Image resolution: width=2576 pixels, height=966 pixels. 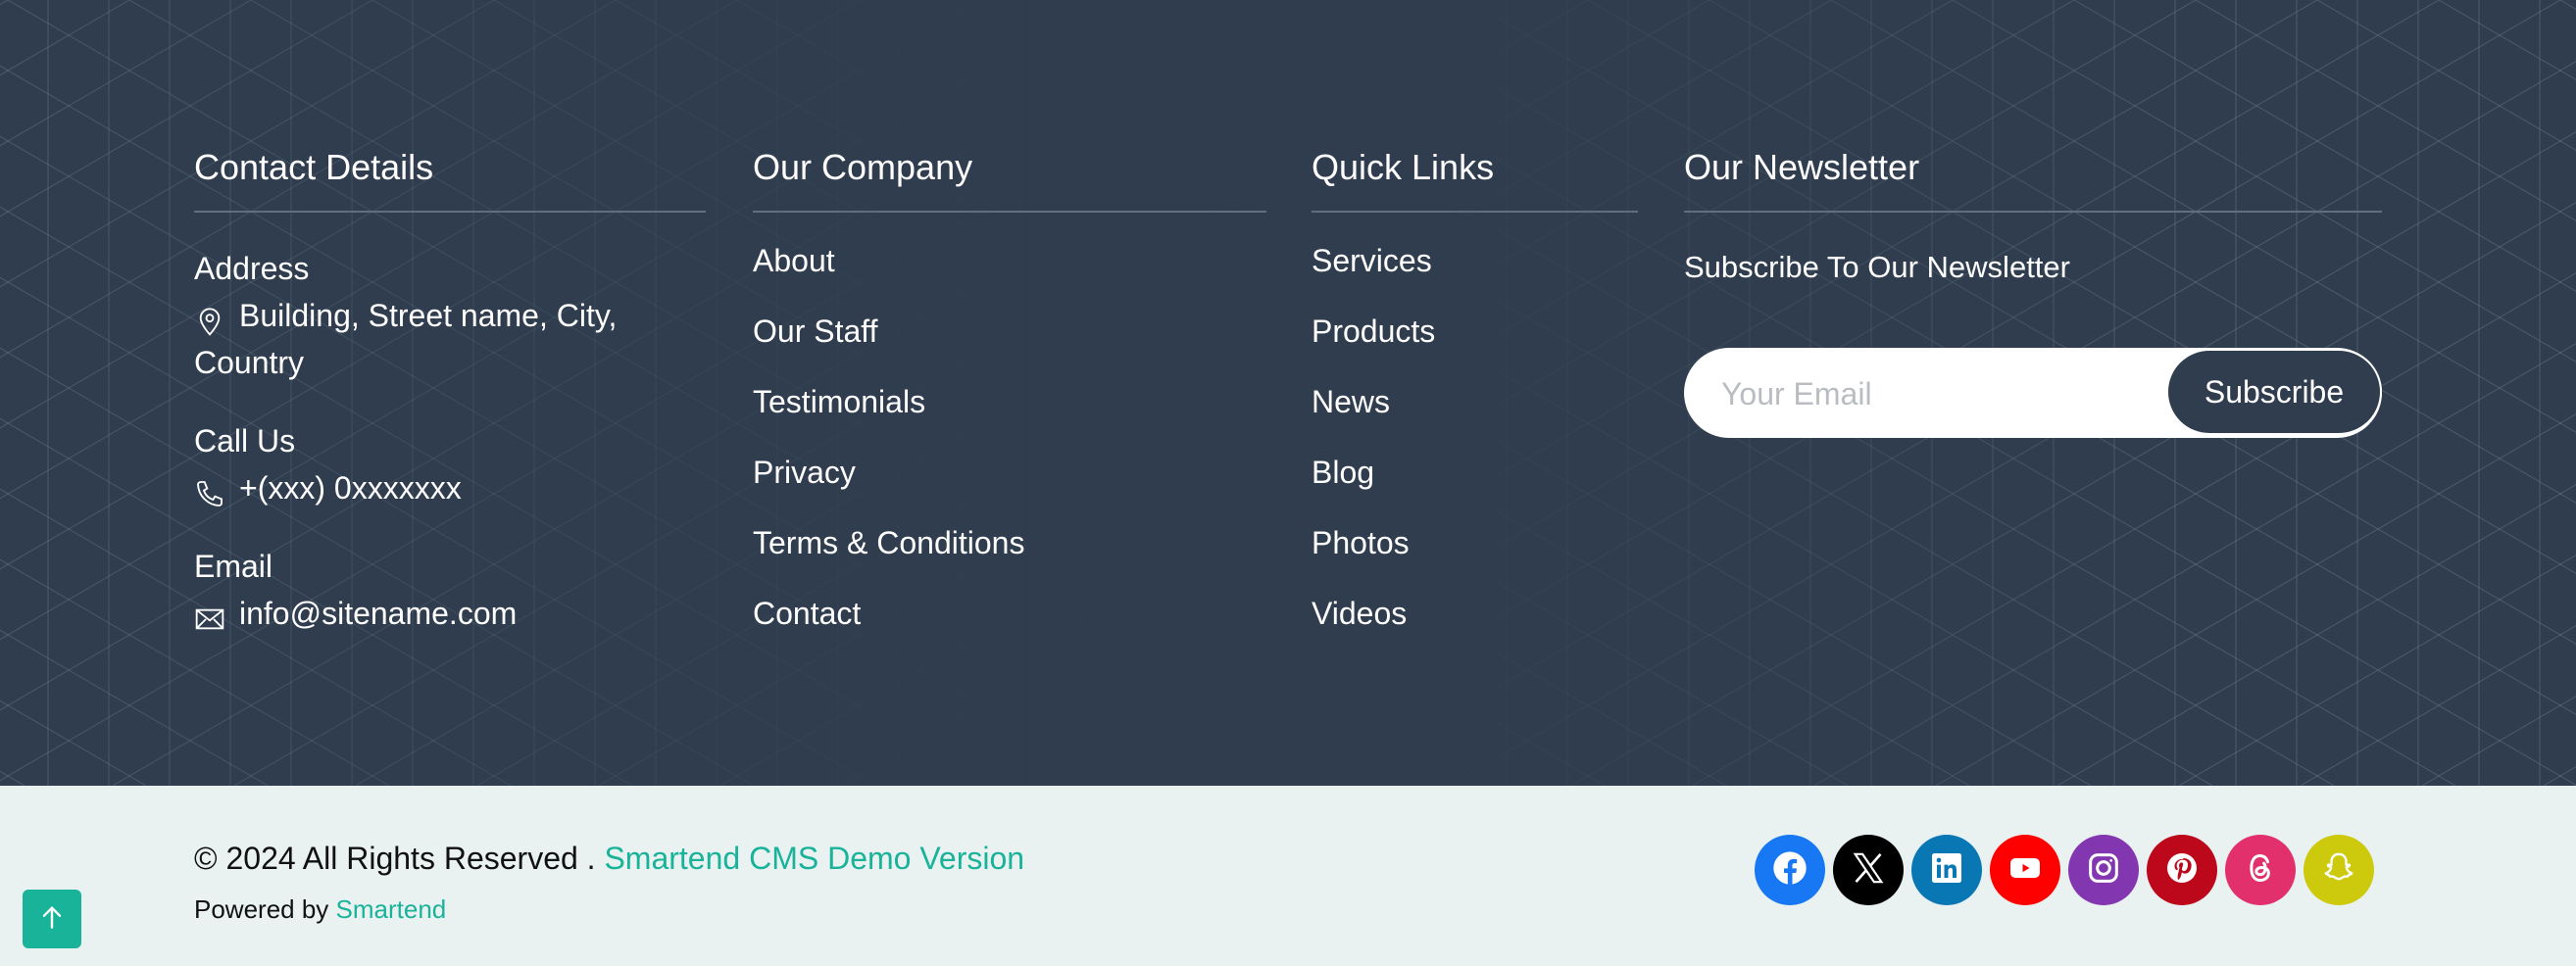 I want to click on social-facebook, so click(x=1790, y=870).